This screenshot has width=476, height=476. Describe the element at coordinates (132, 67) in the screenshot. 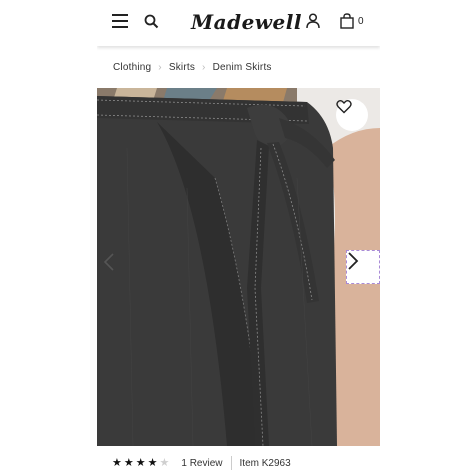

I see `breadcrumb-item-clothing: Clothing` at that location.